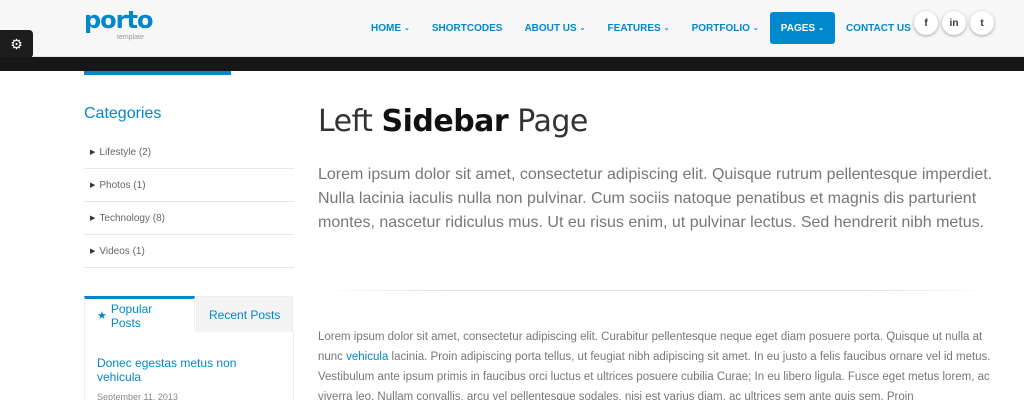 The height and width of the screenshot is (400, 1024). I want to click on title-post: Page, so click(548, 121).